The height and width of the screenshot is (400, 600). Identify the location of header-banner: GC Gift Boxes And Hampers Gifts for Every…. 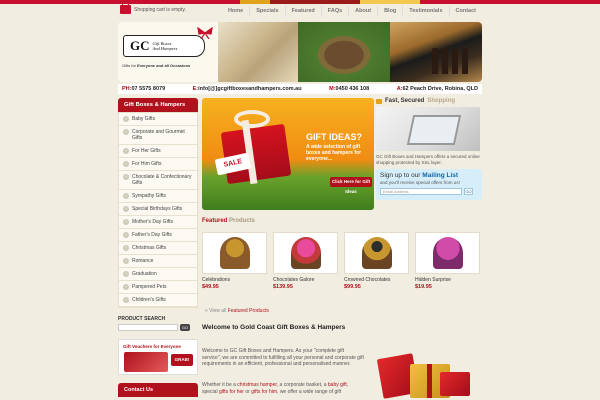
(300, 52).